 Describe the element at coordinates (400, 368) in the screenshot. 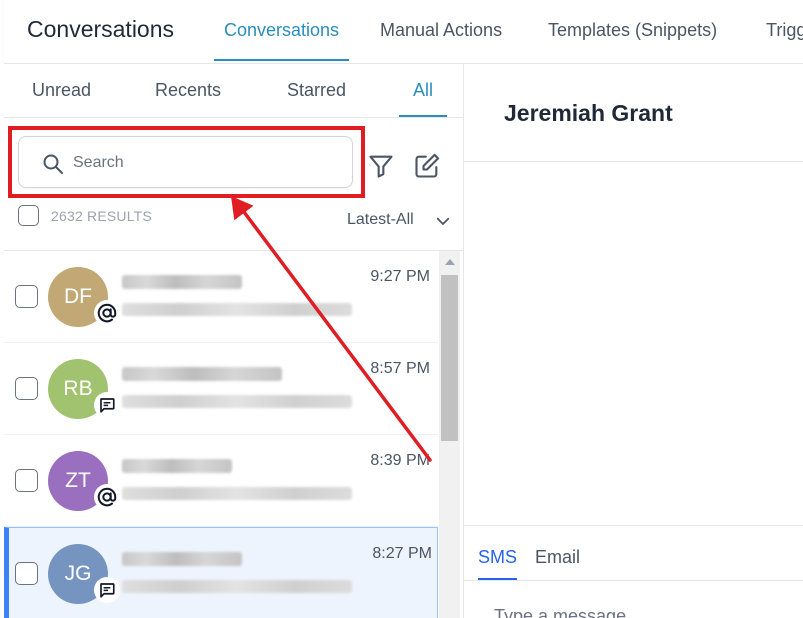

I see `timestamp: 8:57 PM` at that location.